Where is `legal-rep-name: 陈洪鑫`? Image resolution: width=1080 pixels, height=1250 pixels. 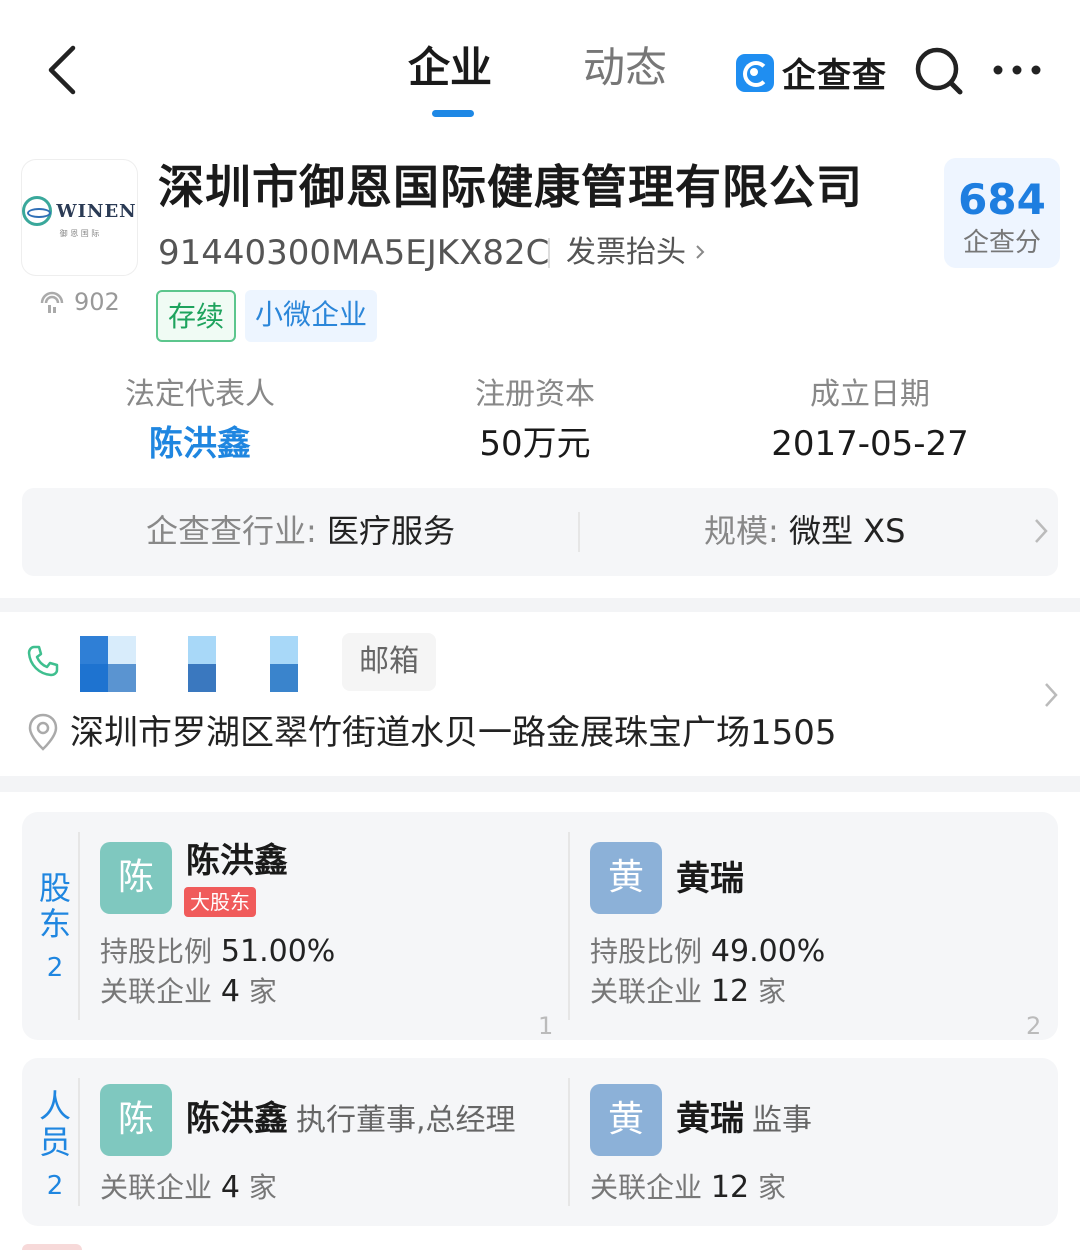 legal-rep-name: 陈洪鑫 is located at coordinates (200, 444).